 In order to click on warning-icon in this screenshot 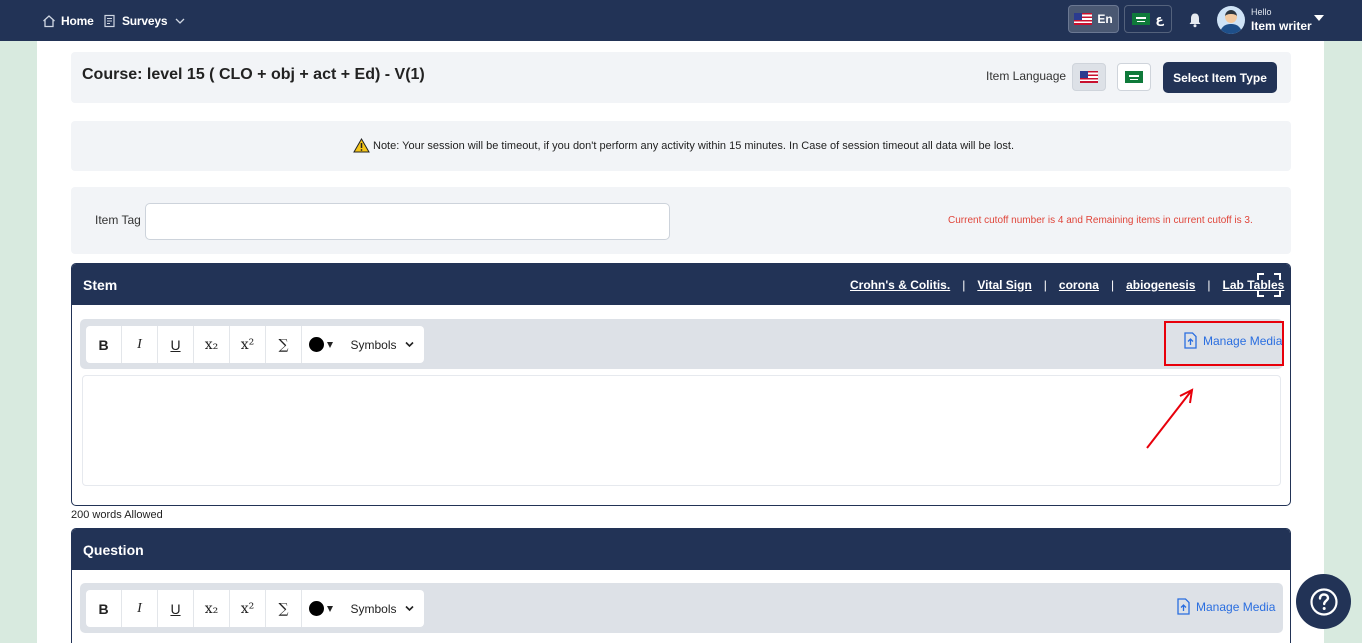, I will do `click(361, 145)`.